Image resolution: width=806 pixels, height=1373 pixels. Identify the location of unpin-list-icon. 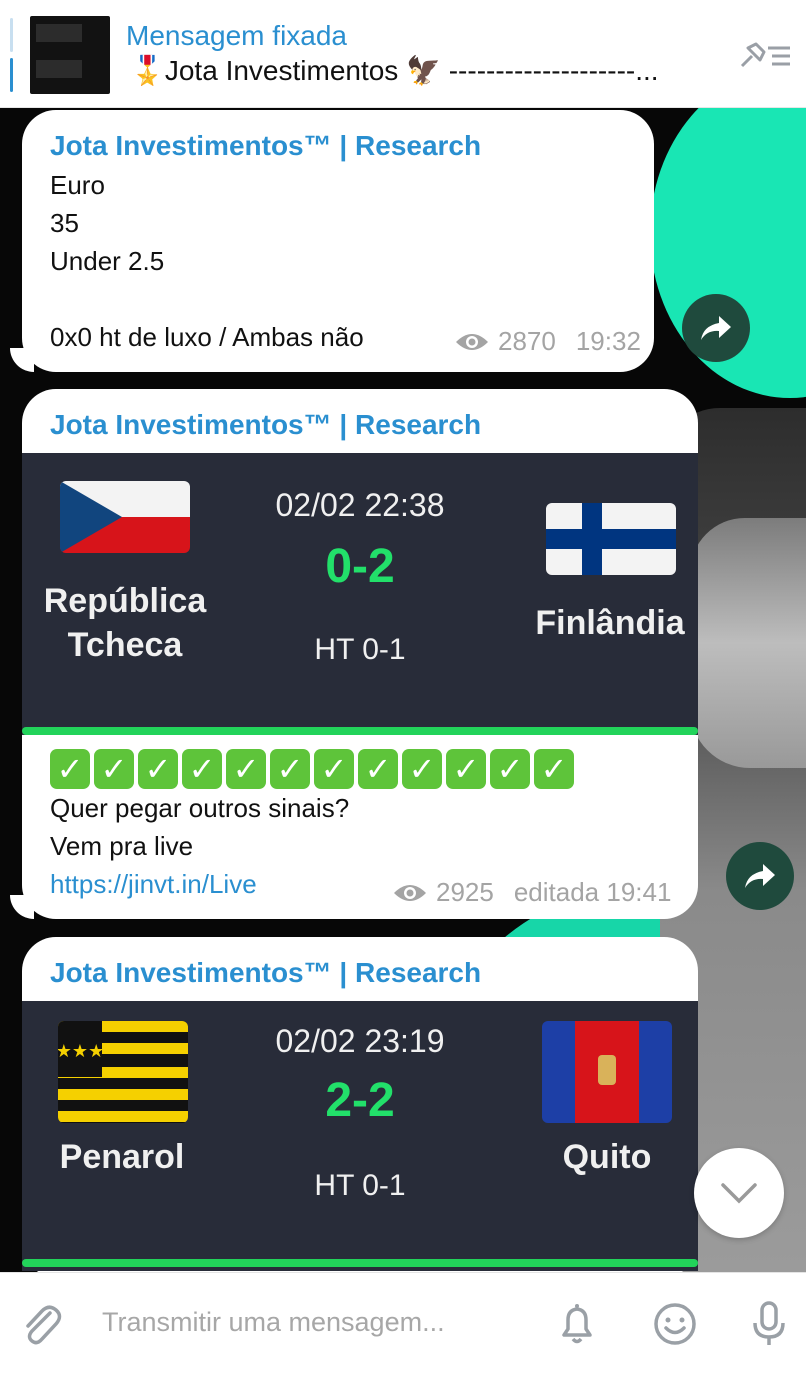
(764, 56).